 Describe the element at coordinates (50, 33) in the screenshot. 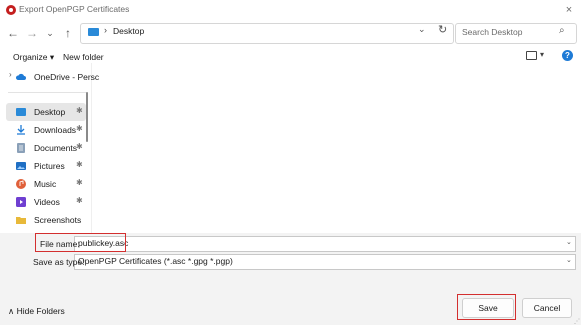

I see `recent-locations-button: ⌄` at that location.